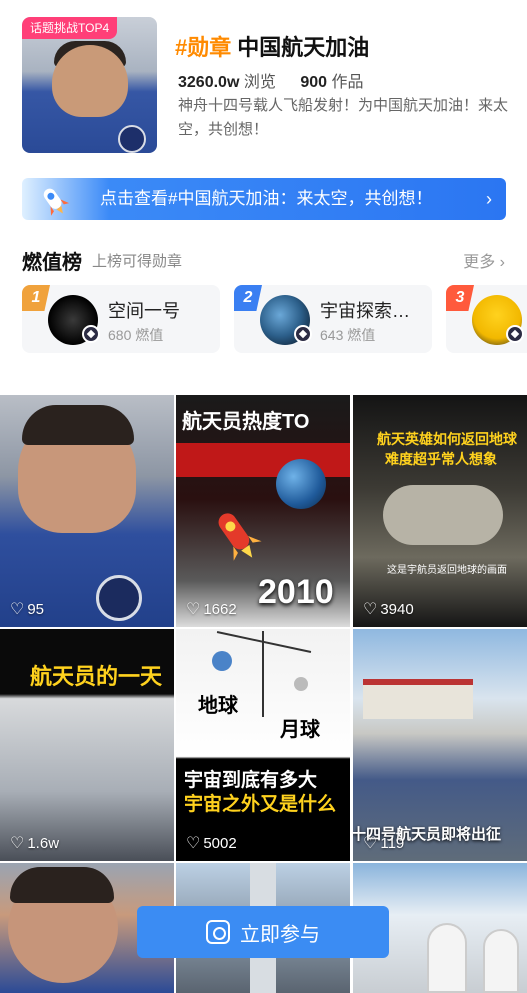  What do you see at coordinates (301, 684) in the screenshot?
I see `moon-icon` at bounding box center [301, 684].